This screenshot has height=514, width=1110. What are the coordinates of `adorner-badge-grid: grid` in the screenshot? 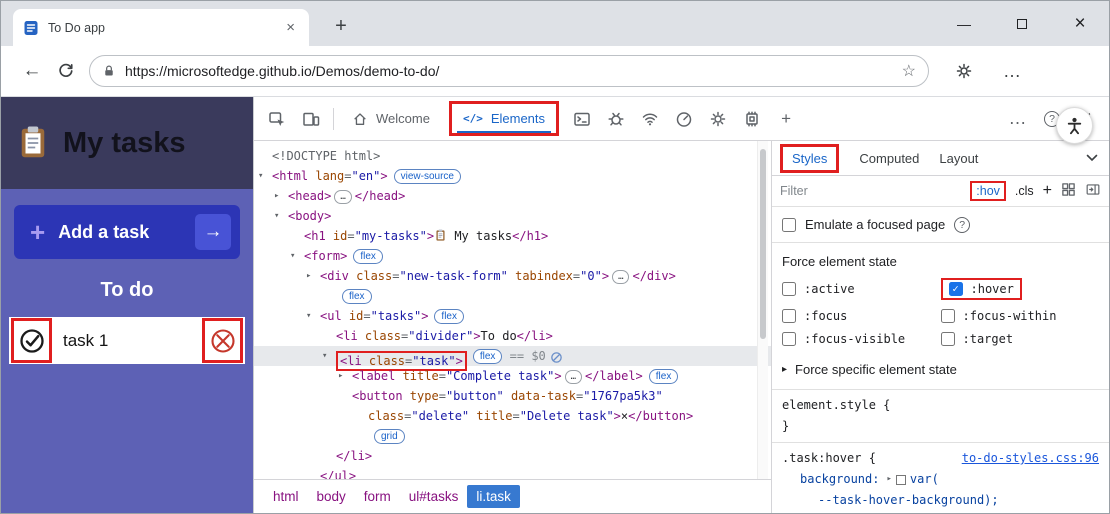 It's located at (389, 436).